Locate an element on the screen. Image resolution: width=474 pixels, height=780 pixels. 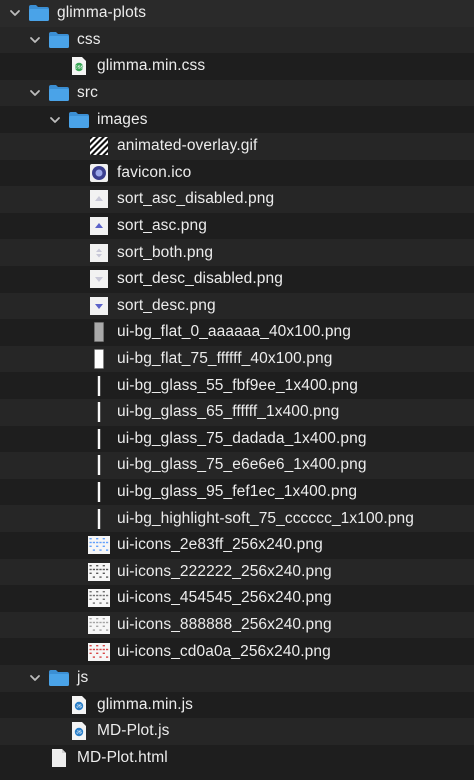
tree-file-row: ui-icons_cd0a0a_256x240.png is located at coordinates (237, 651).